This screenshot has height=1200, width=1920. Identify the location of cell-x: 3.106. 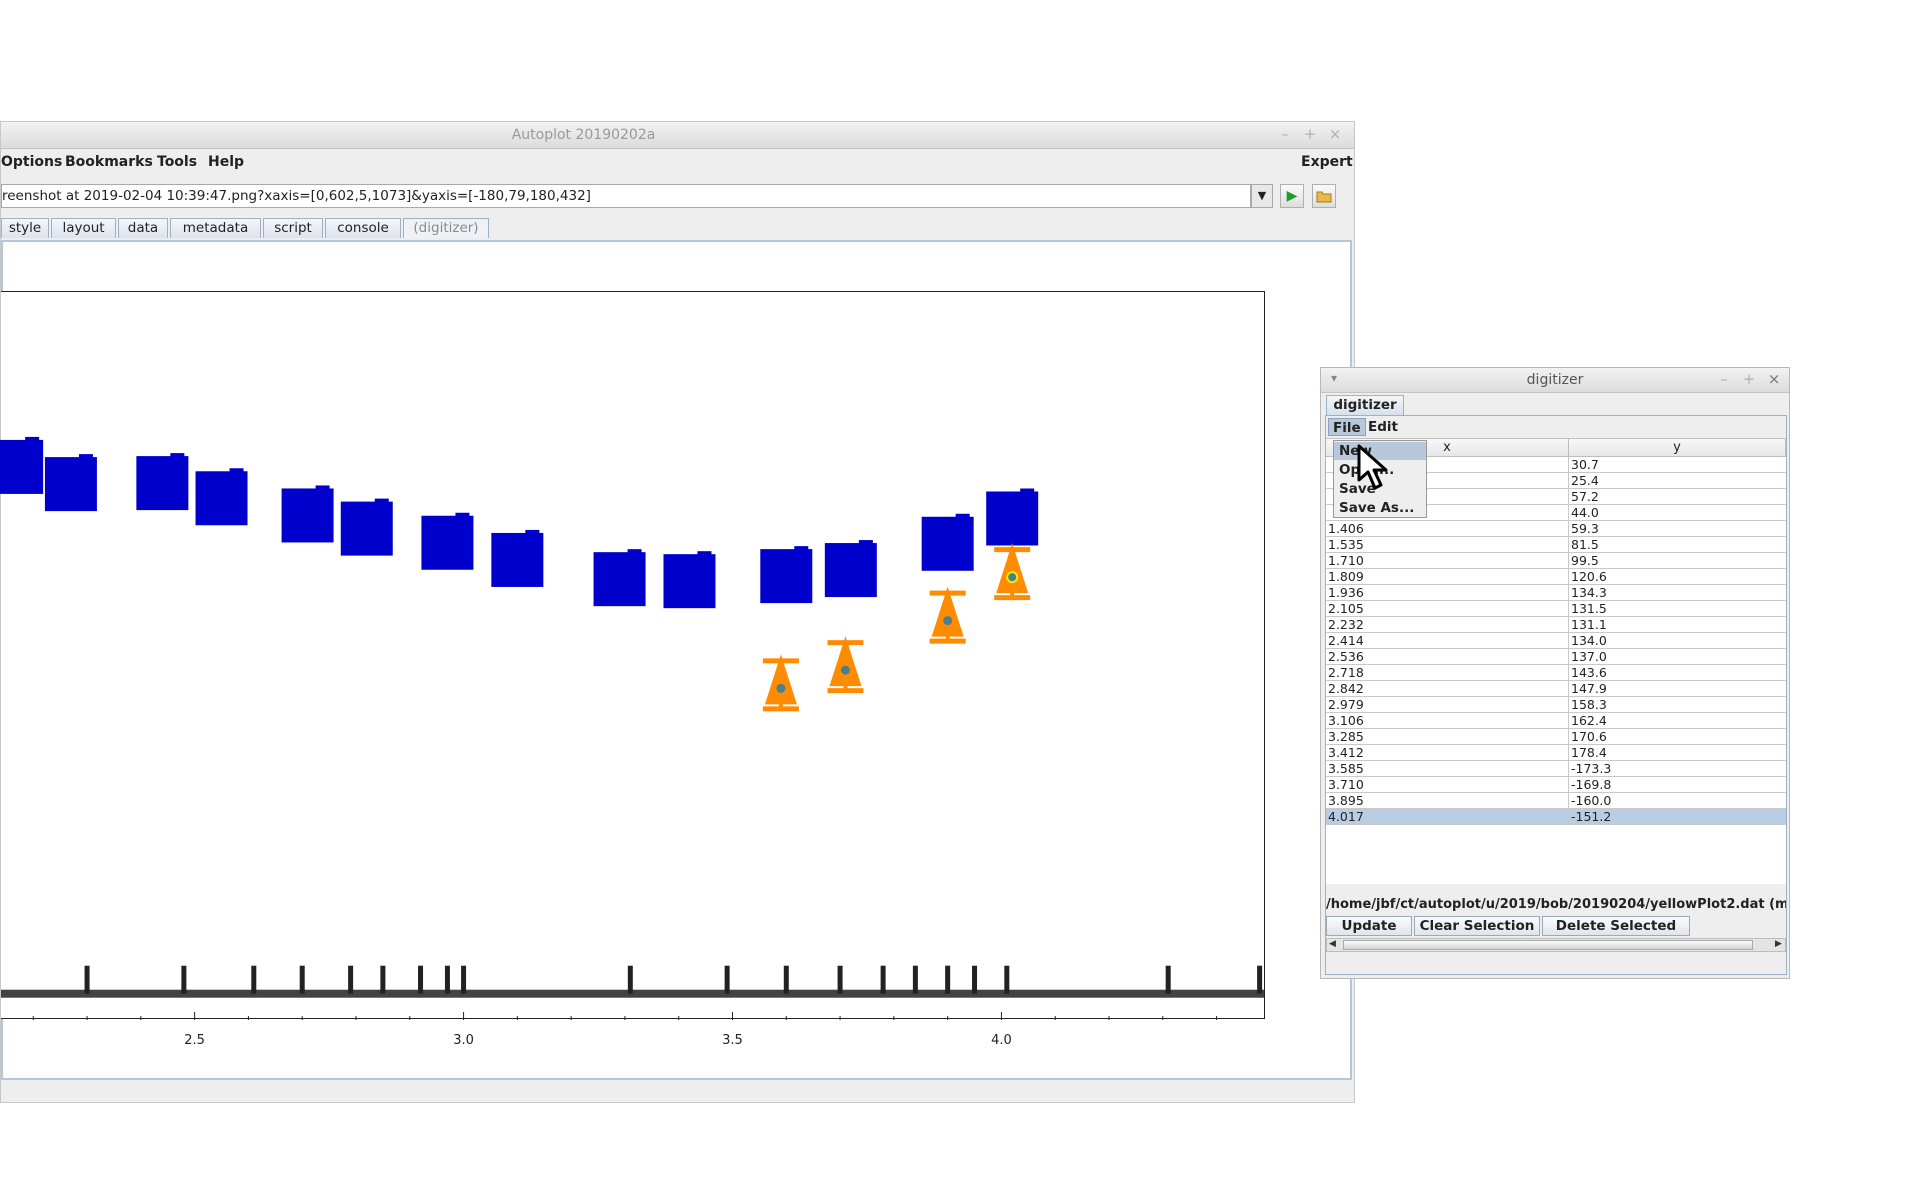
(1448, 720).